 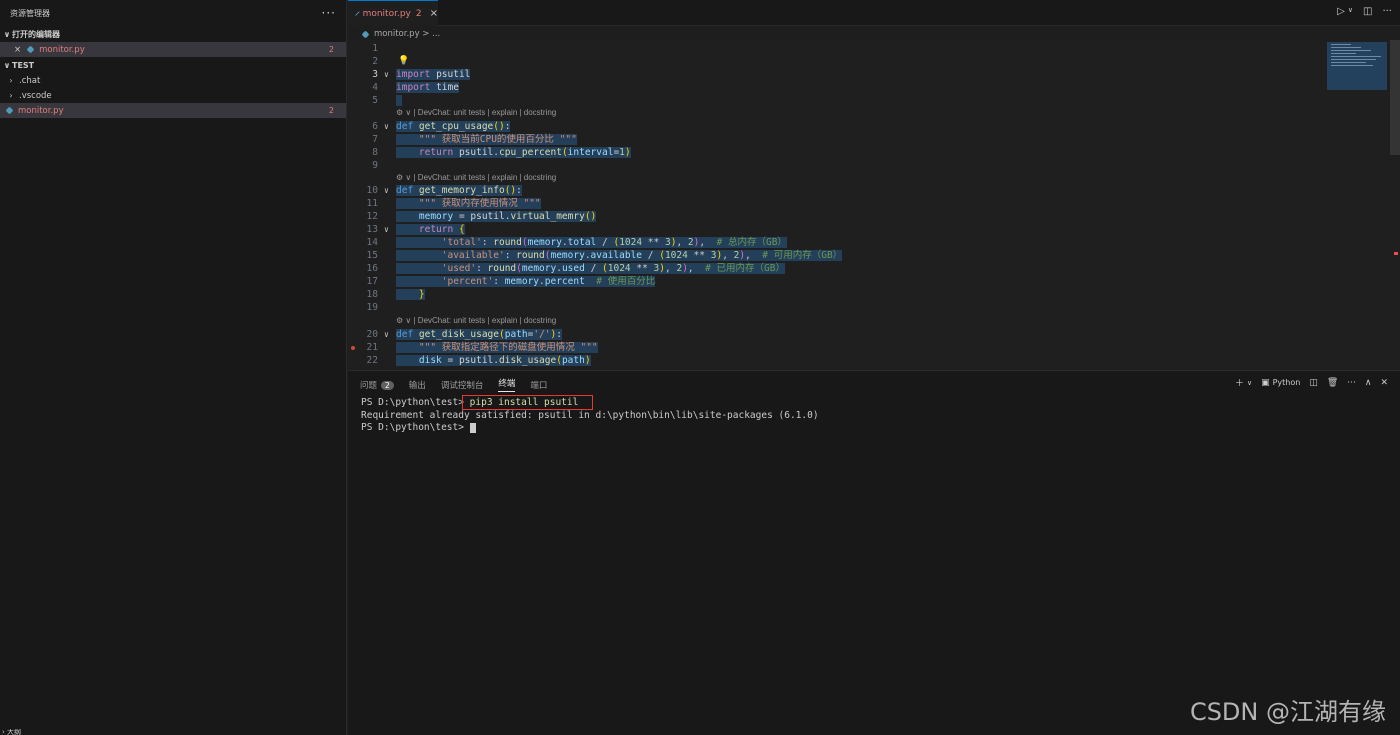 I want to click on tree-item-vscode: › .vscode, so click(x=173, y=95).